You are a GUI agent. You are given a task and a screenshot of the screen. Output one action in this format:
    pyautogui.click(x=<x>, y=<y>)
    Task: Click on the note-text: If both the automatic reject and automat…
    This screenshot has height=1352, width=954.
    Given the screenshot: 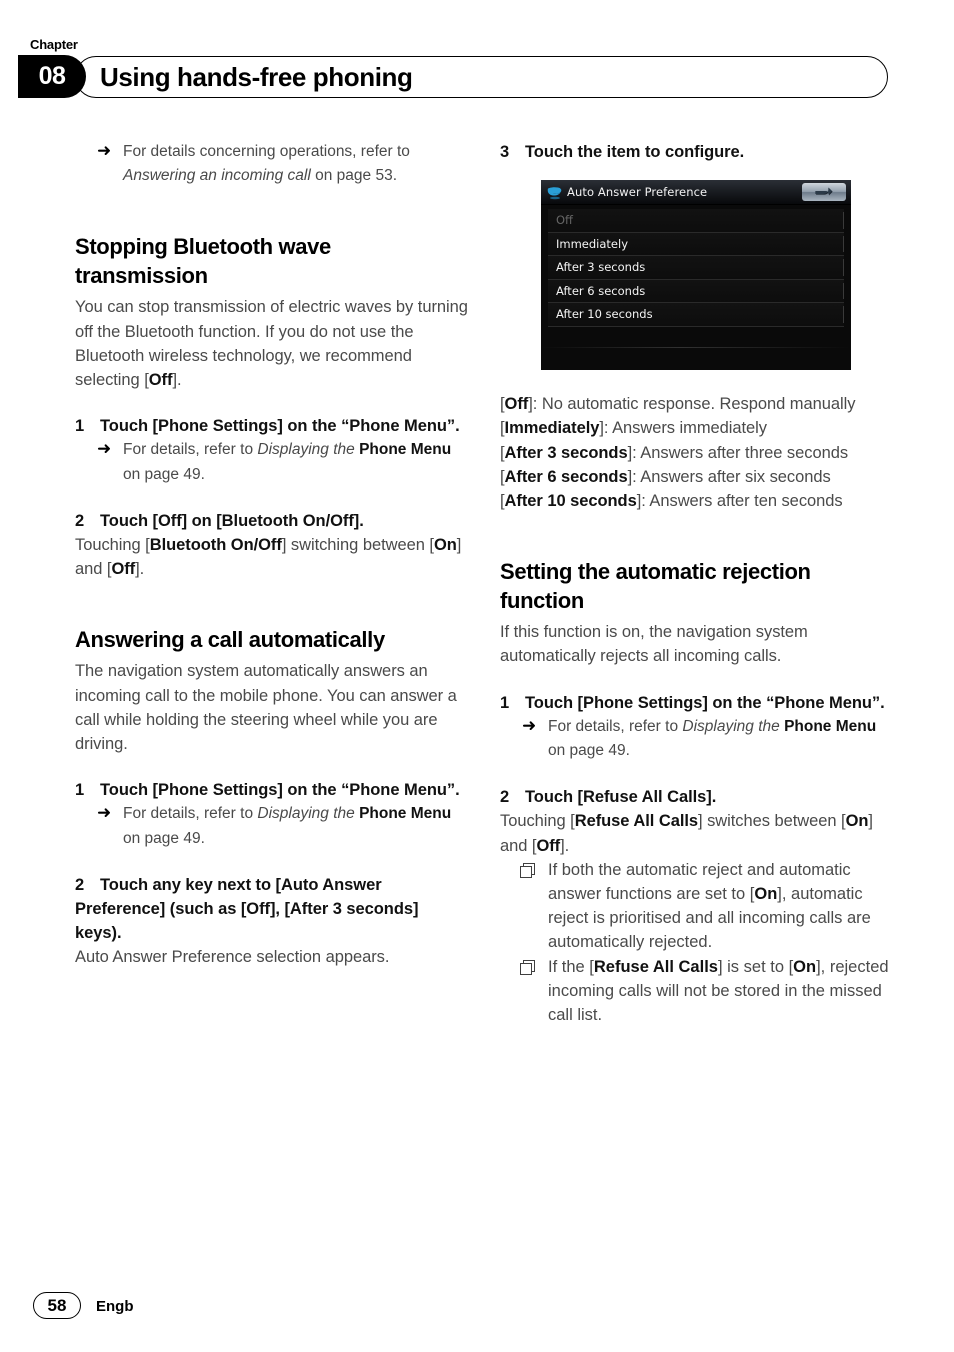 What is the action you would take?
    pyautogui.click(x=709, y=906)
    